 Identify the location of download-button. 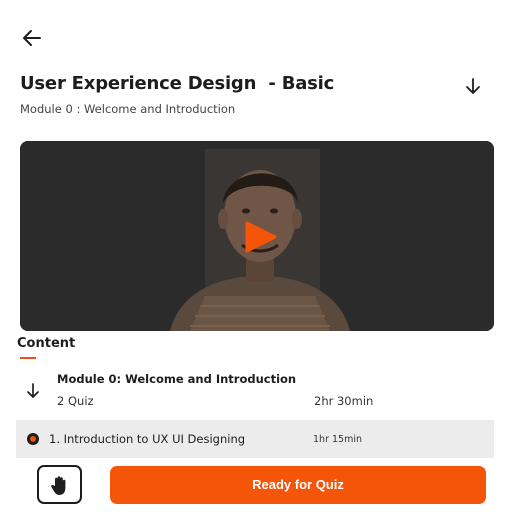
(473, 86).